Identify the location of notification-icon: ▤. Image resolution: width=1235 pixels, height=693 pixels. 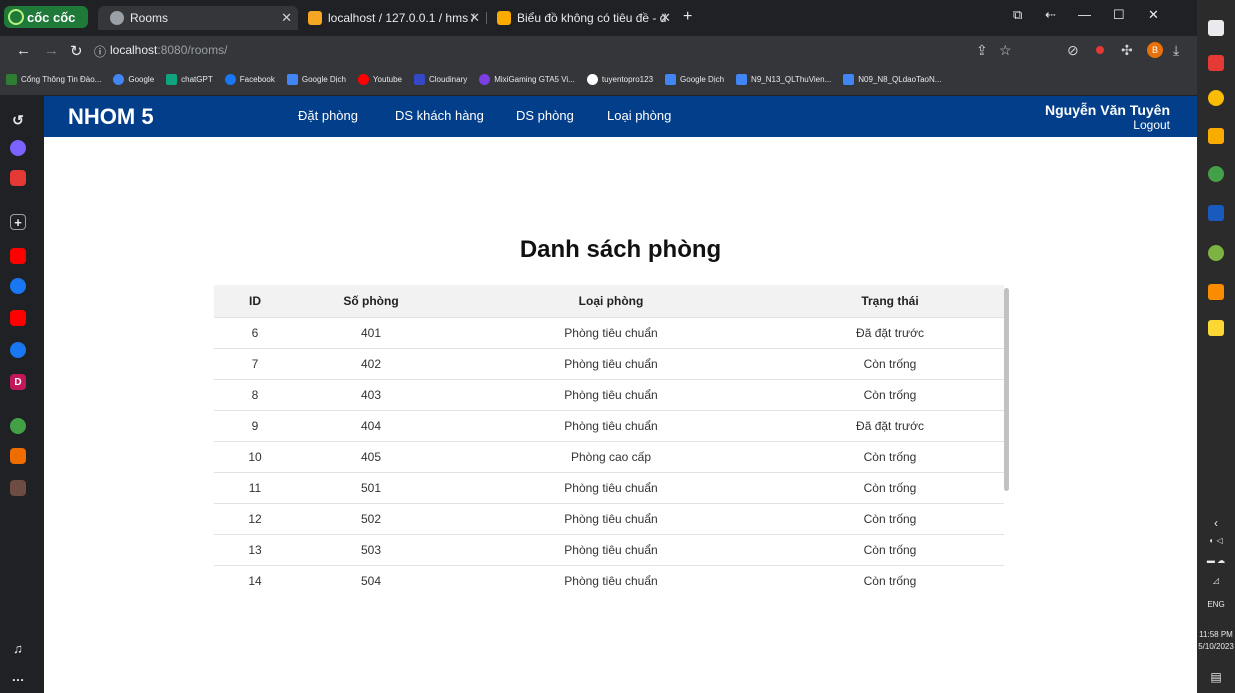
(1216, 677).